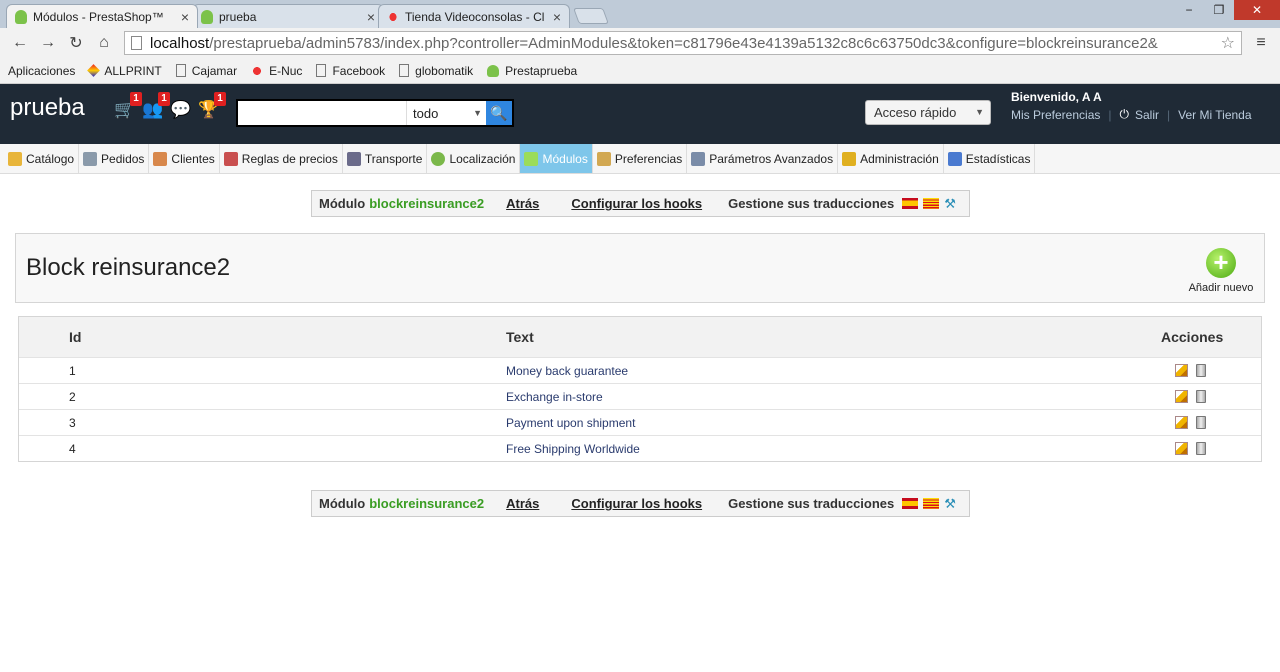 The image size is (1280, 672). Describe the element at coordinates (322, 113) in the screenshot. I see `search-input` at that location.